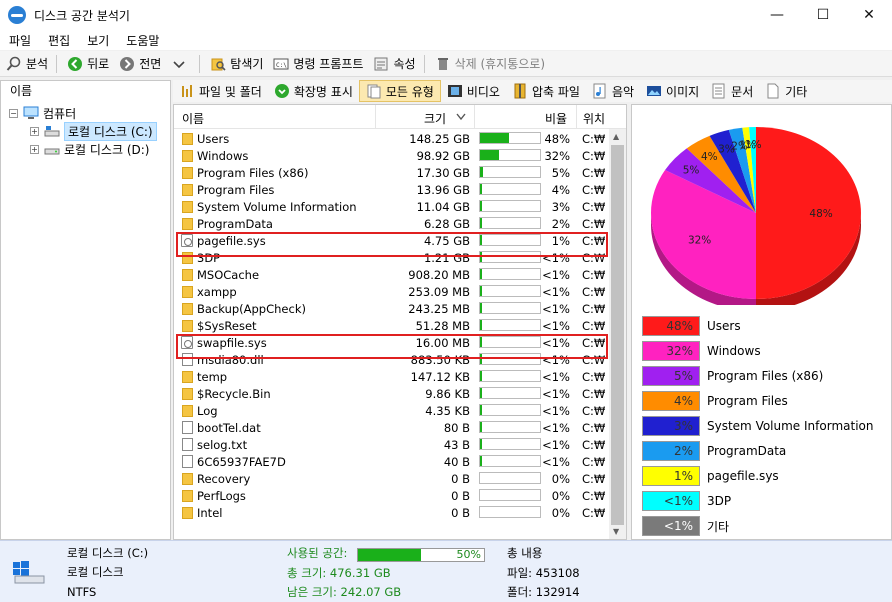 The width and height of the screenshot is (892, 602). I want to click on windows-drive-icon, so click(29, 572).